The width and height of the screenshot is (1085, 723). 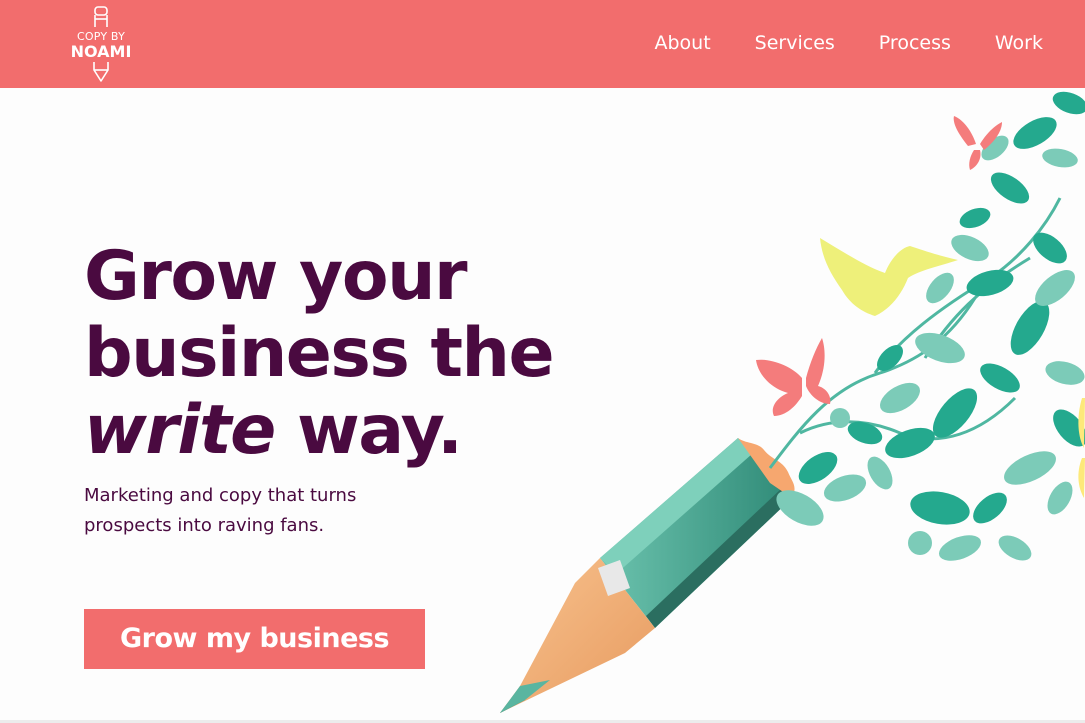 What do you see at coordinates (795, 43) in the screenshot?
I see `nav-services: Services` at bounding box center [795, 43].